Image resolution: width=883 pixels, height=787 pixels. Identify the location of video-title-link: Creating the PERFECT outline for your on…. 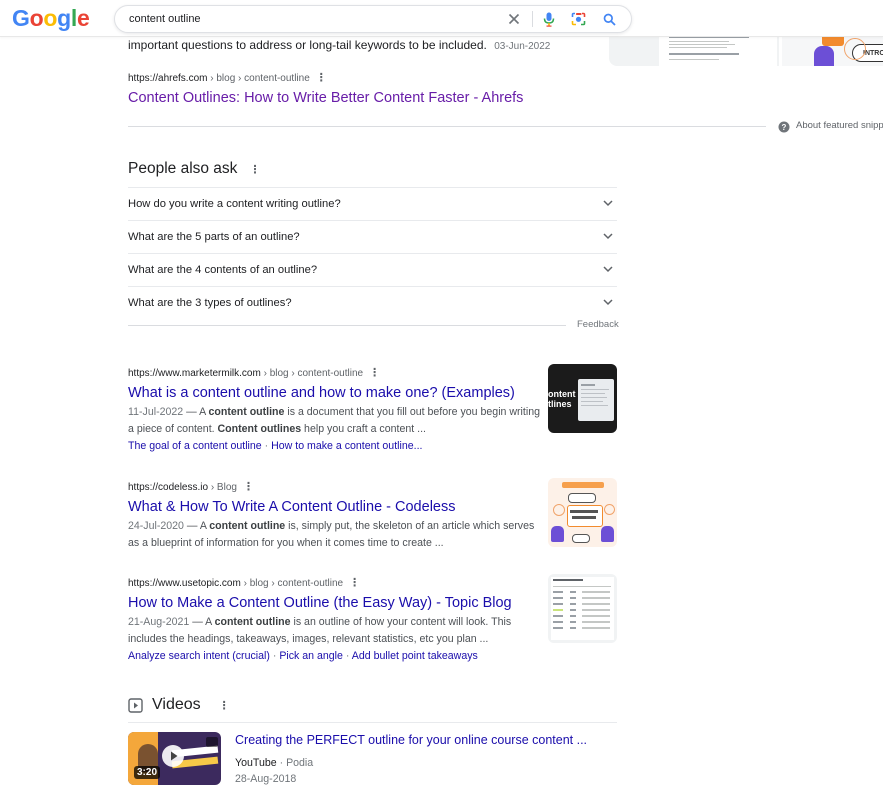
(411, 740).